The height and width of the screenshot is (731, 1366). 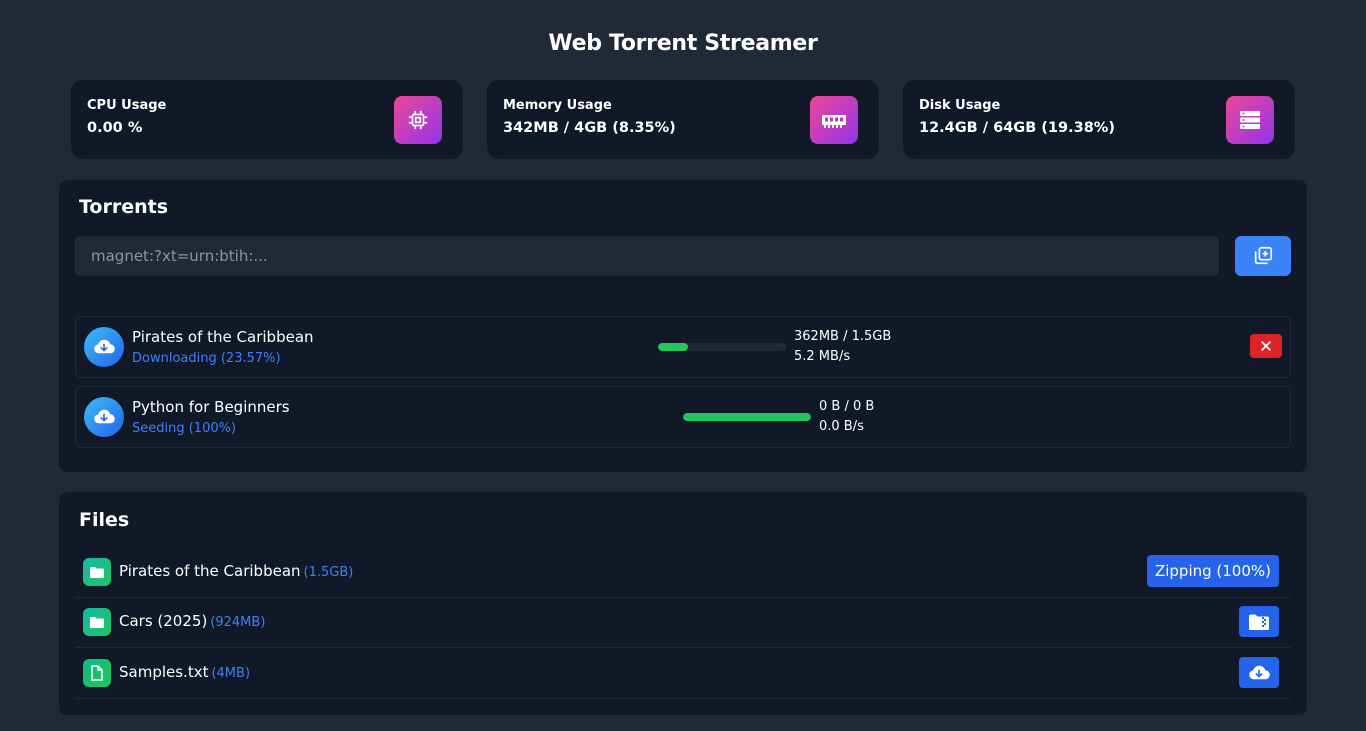 I want to click on torrent-speed: 5.2 MB/s, so click(x=822, y=356).